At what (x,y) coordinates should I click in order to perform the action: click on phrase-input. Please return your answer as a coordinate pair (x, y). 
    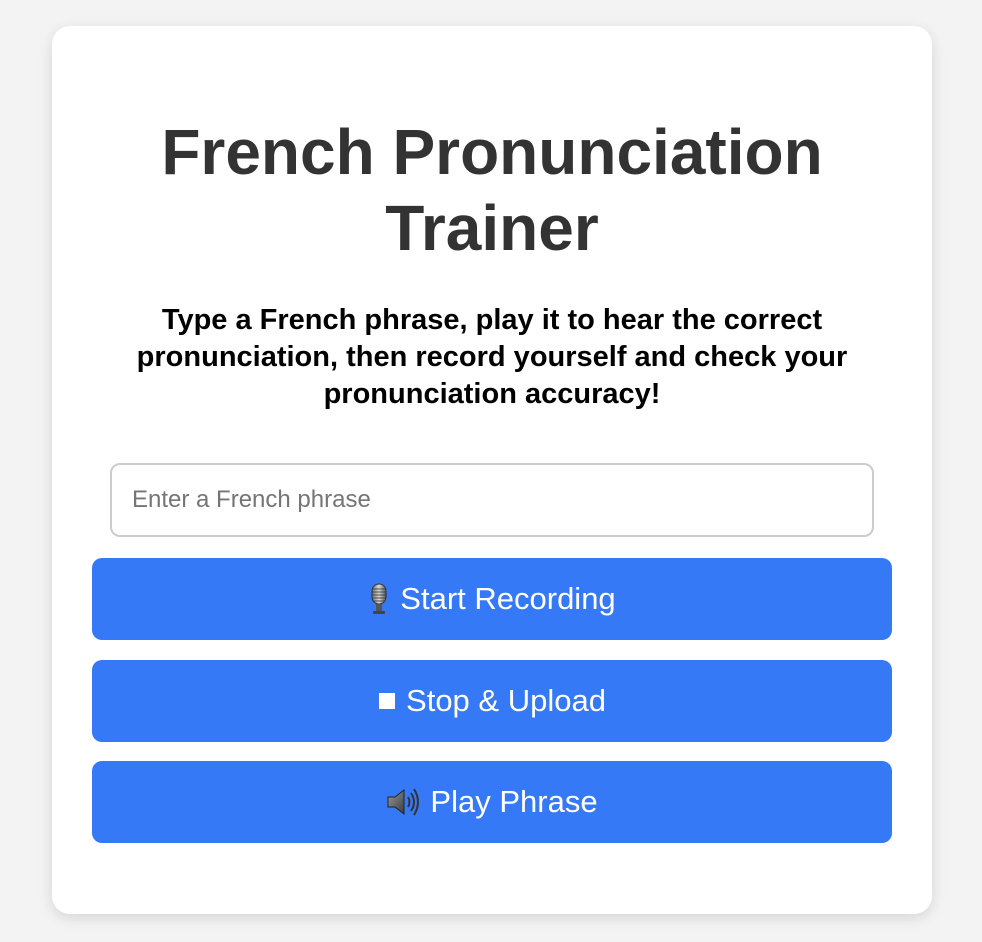
    Looking at the image, I should click on (492, 500).